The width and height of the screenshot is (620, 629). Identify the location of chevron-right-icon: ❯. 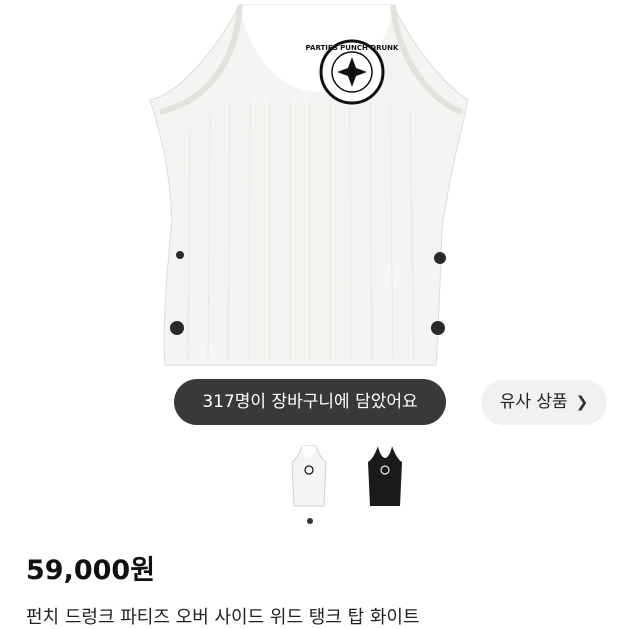
(582, 402).